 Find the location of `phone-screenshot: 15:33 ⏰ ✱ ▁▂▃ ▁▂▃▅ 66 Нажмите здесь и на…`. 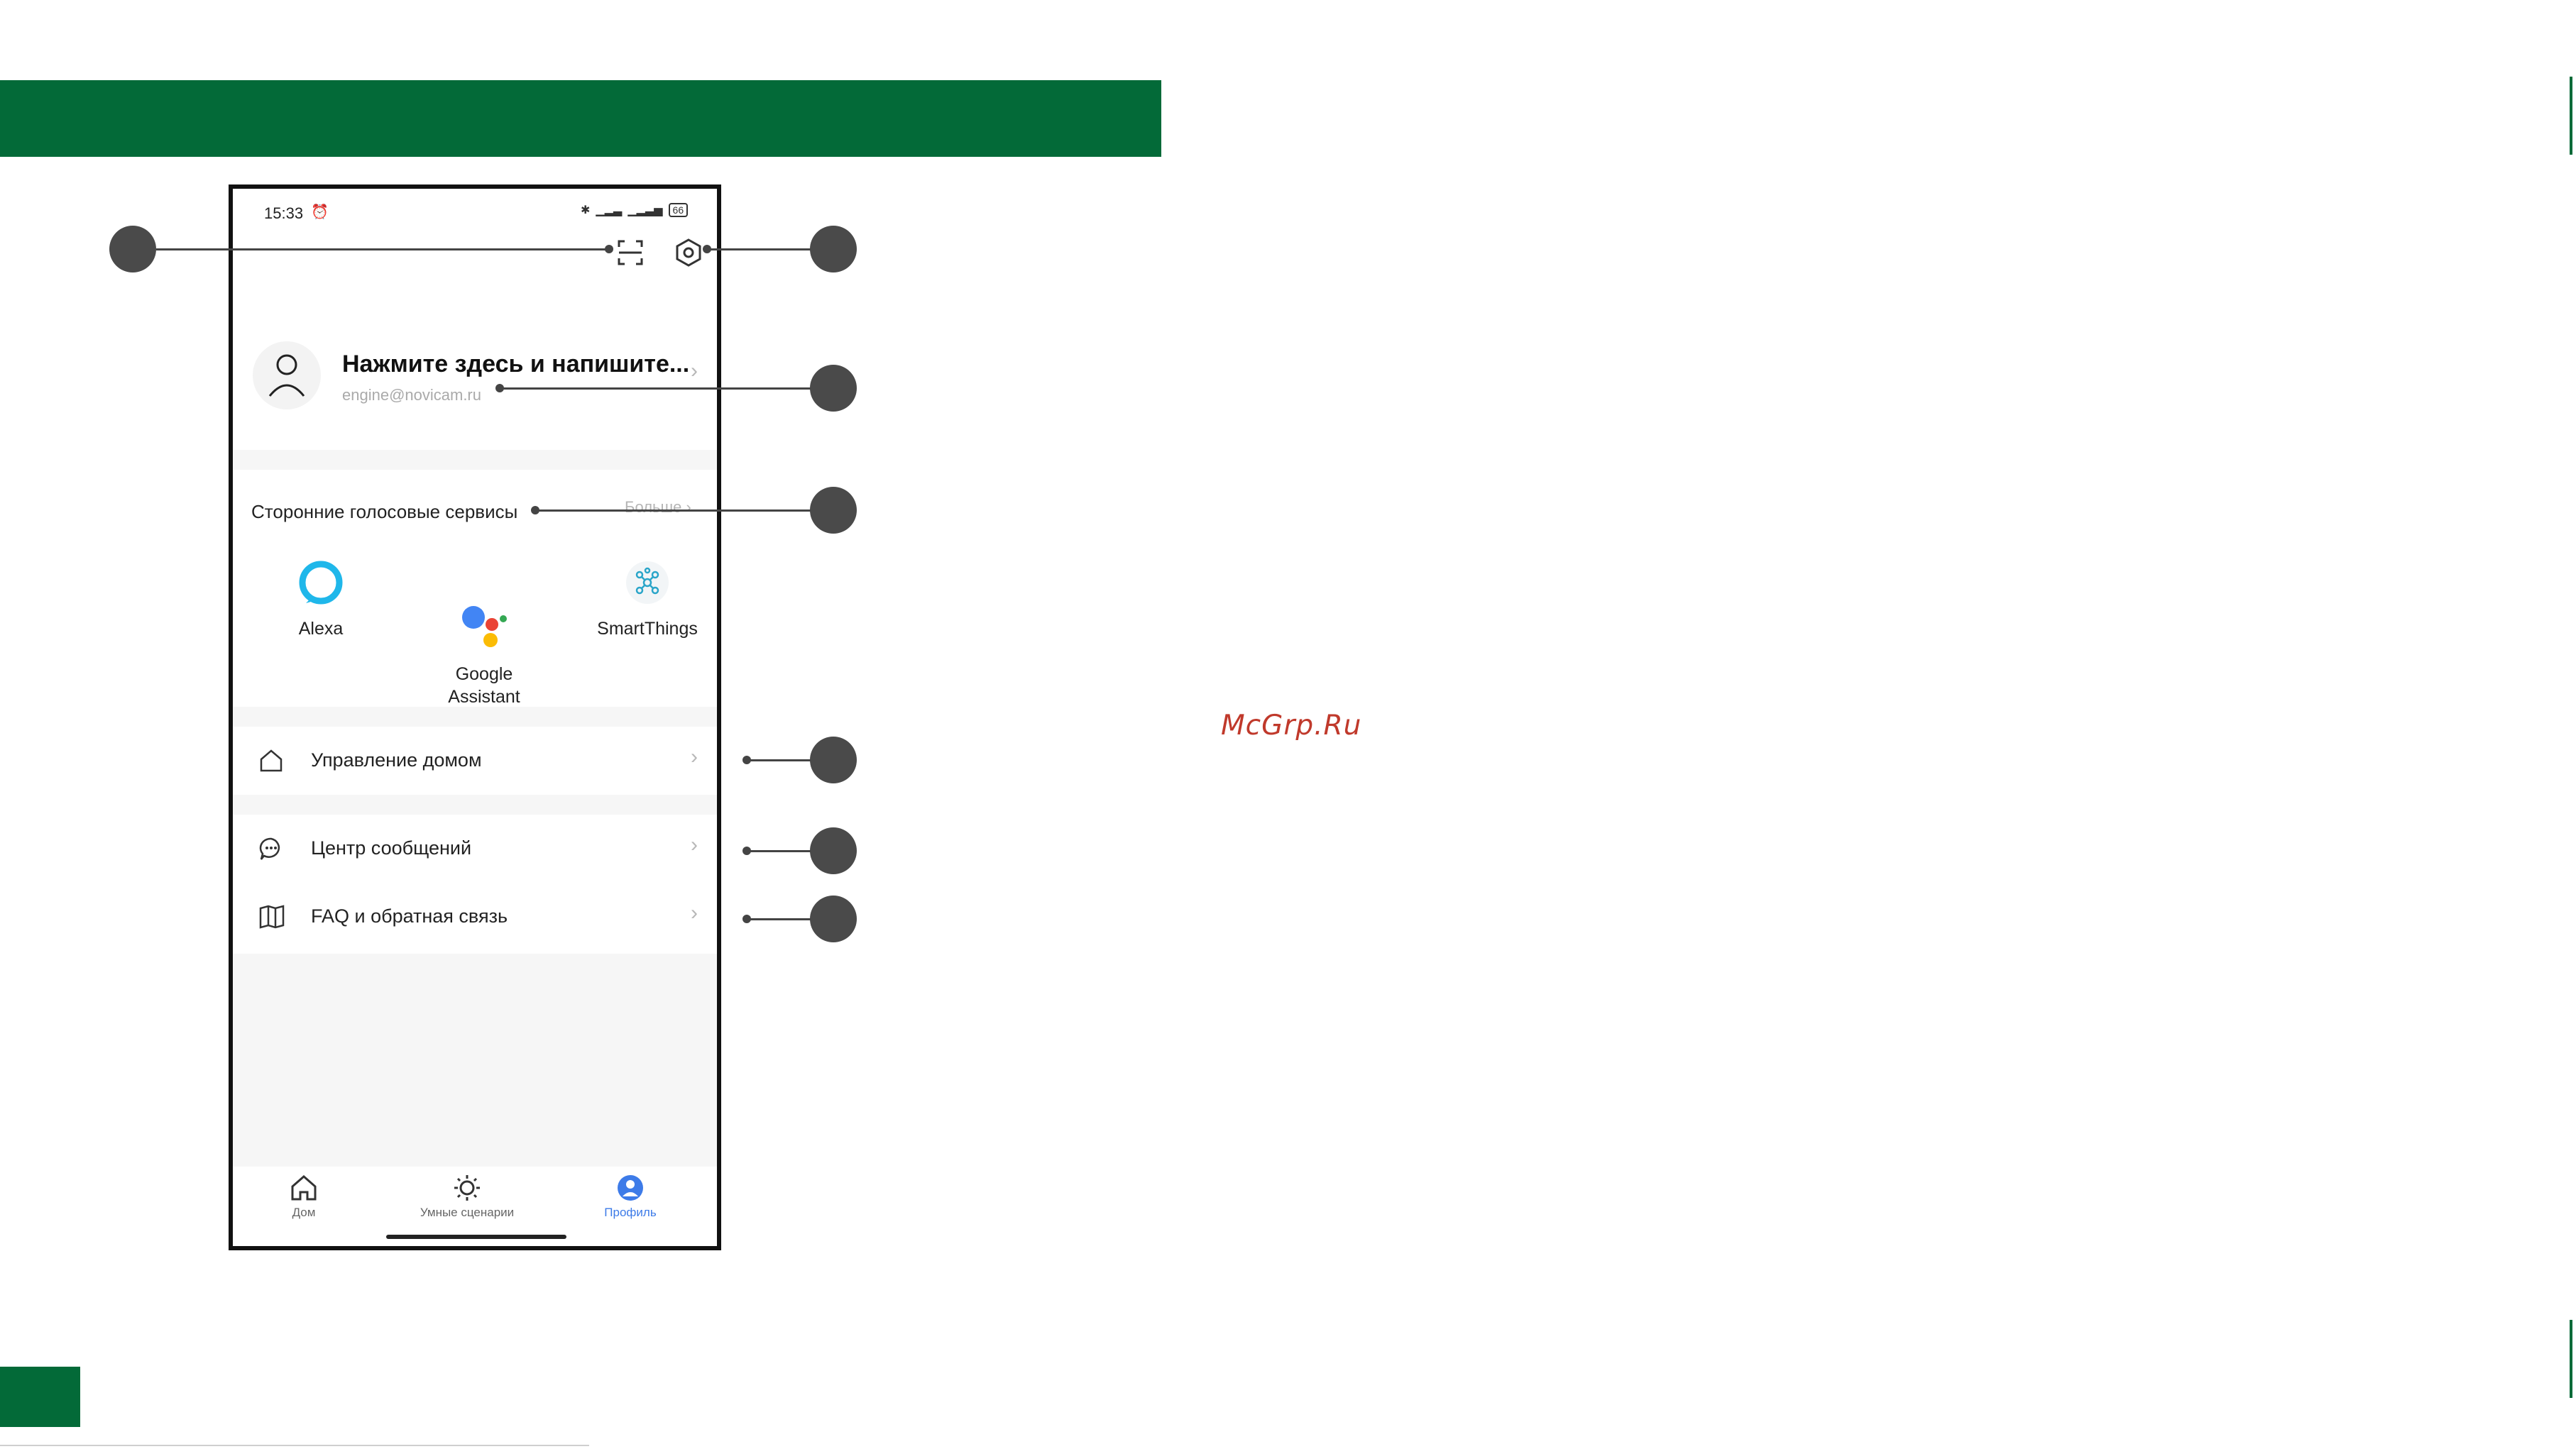

phone-screenshot: 15:33 ⏰ ✱ ▁▂▃ ▁▂▃▅ 66 Нажмите здесь и на… is located at coordinates (475, 717).